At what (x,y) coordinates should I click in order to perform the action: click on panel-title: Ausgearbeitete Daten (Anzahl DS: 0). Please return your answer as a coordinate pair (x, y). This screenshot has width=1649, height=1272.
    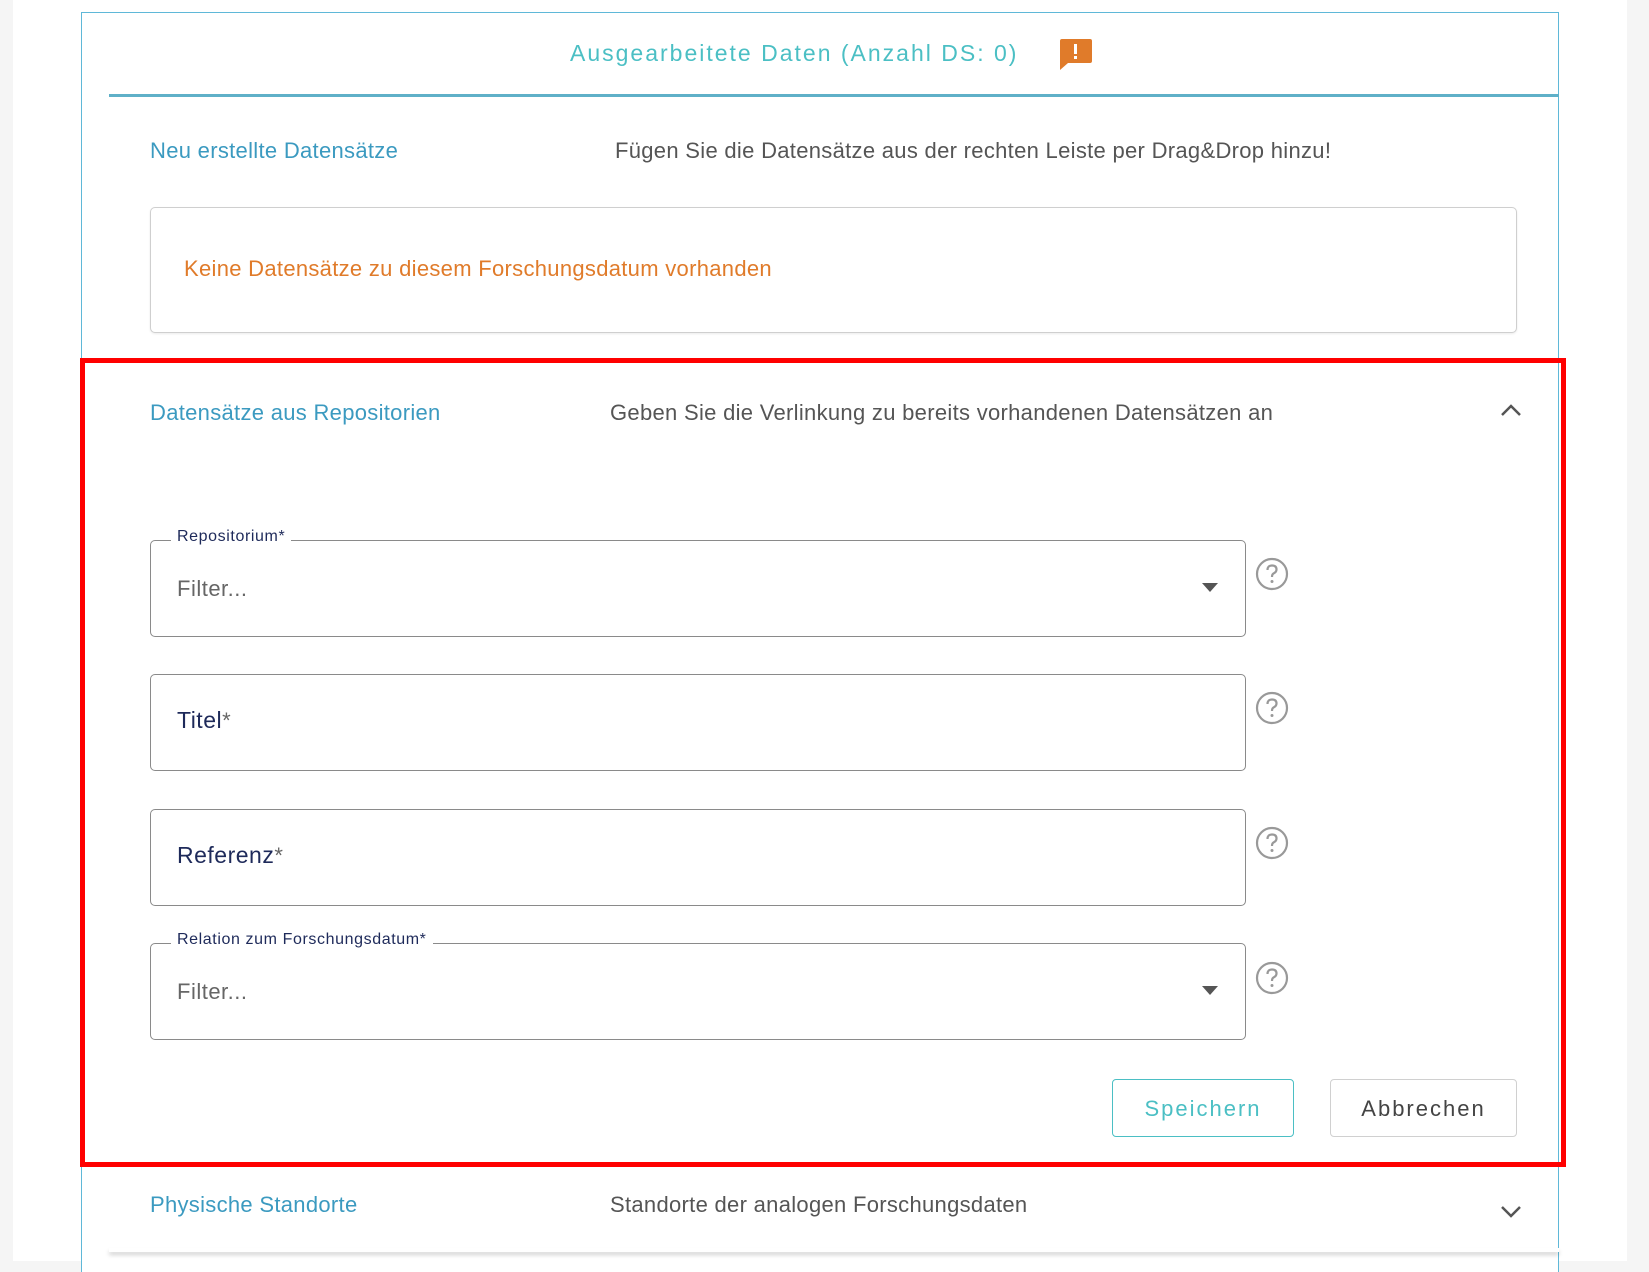
    Looking at the image, I should click on (794, 53).